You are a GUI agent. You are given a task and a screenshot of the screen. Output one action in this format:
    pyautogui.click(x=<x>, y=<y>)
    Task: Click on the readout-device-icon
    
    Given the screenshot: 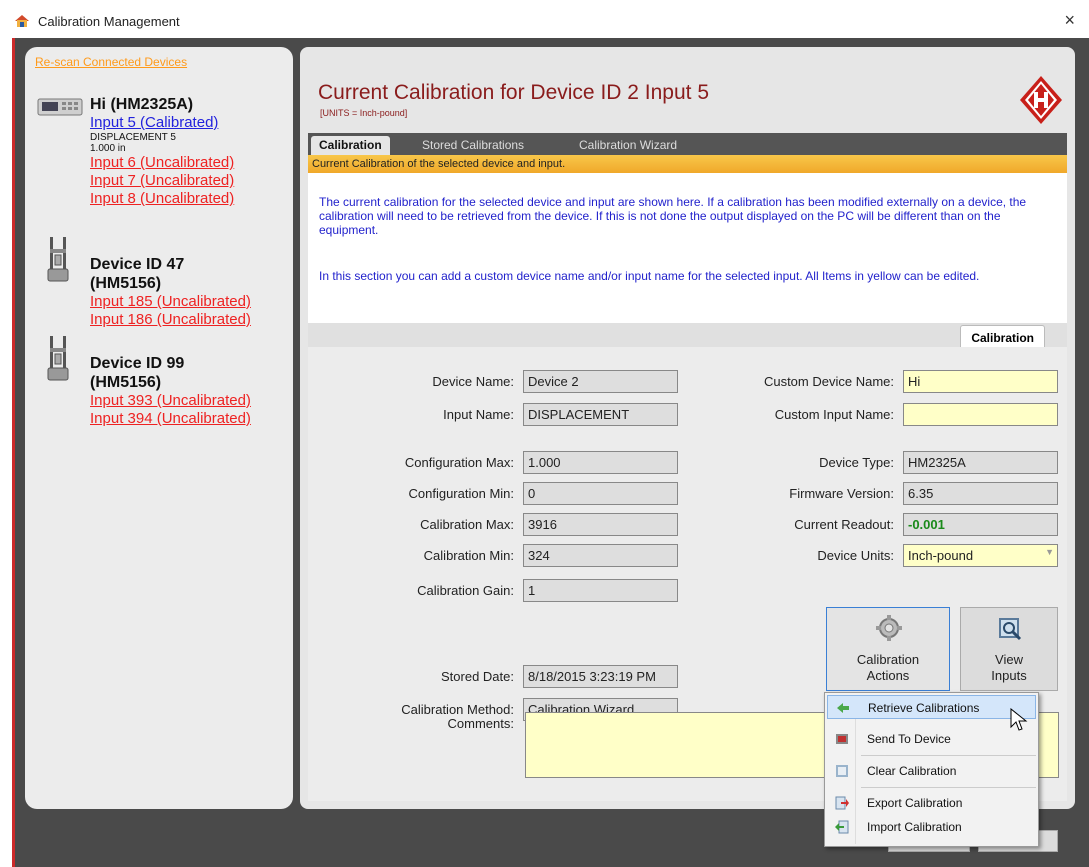 What is the action you would take?
    pyautogui.click(x=60, y=107)
    